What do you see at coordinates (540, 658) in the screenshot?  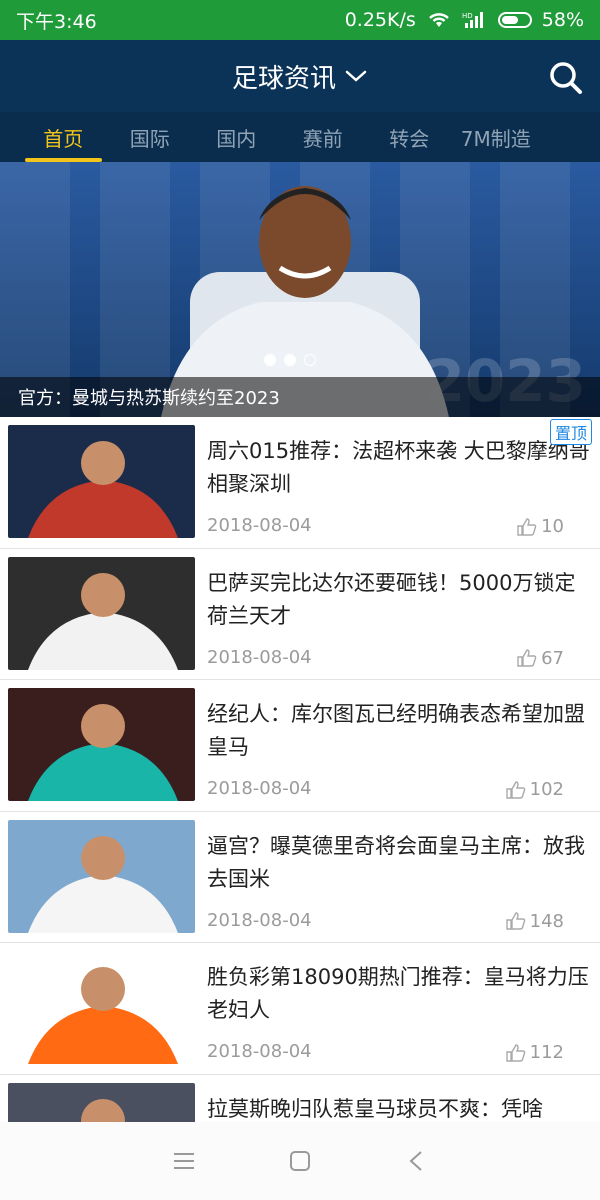 I see `like-counter: 67` at bounding box center [540, 658].